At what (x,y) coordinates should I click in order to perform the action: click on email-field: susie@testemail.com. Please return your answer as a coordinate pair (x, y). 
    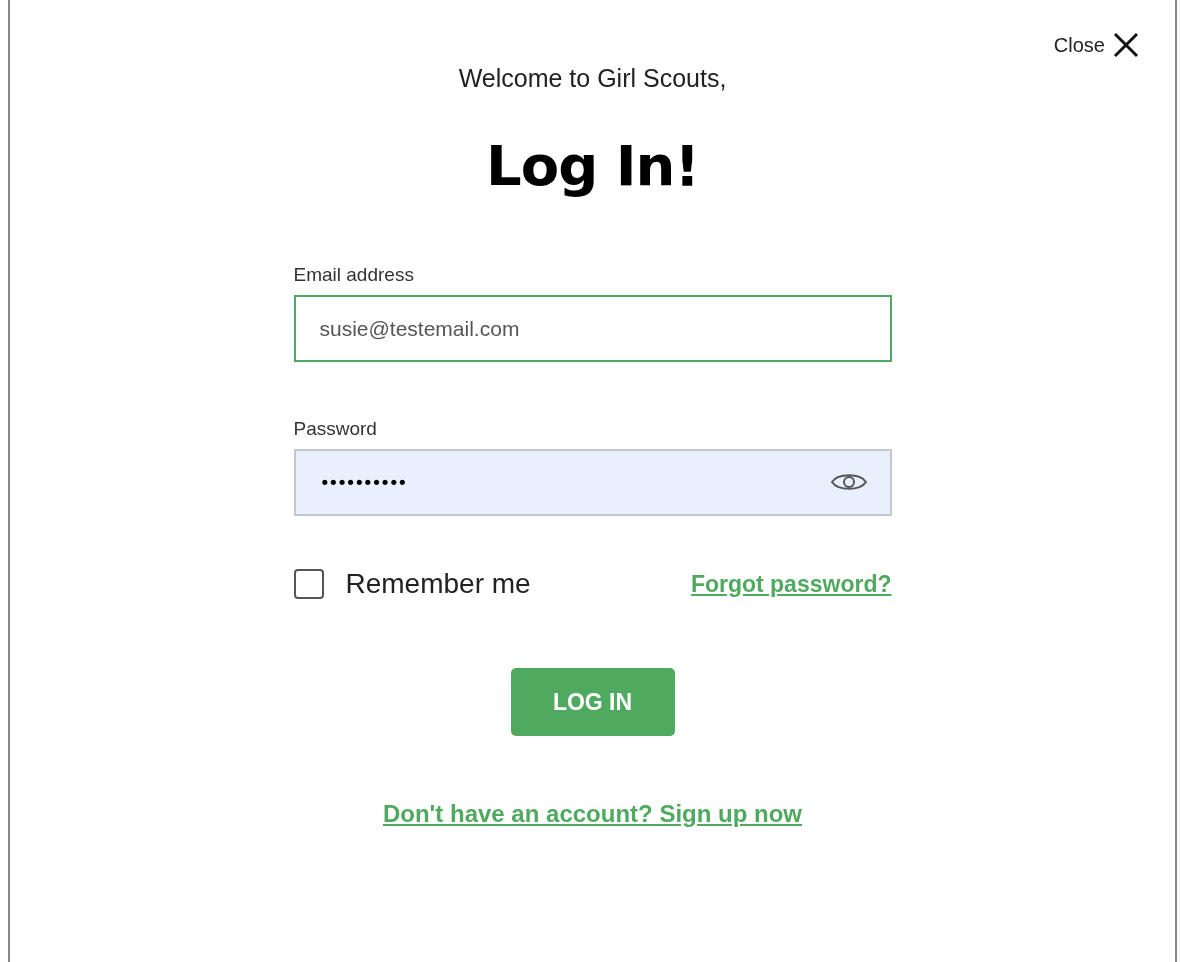
    Looking at the image, I should click on (592, 328).